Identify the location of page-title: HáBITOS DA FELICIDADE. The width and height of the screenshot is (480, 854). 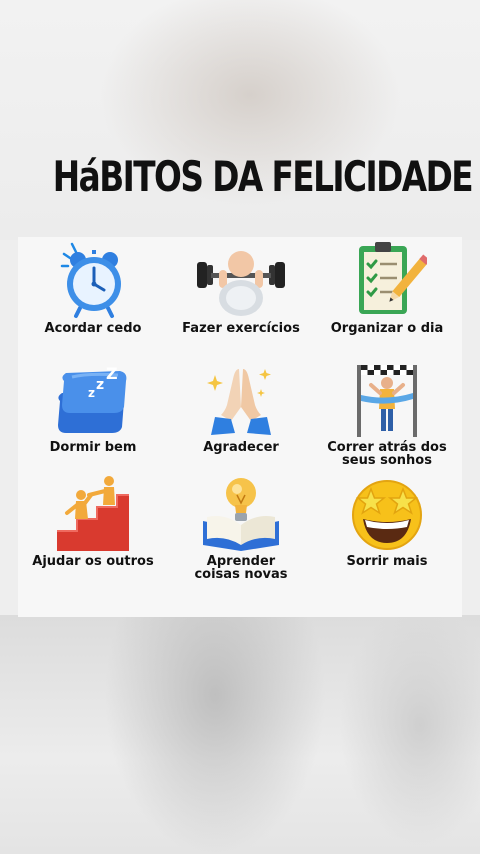
(263, 177).